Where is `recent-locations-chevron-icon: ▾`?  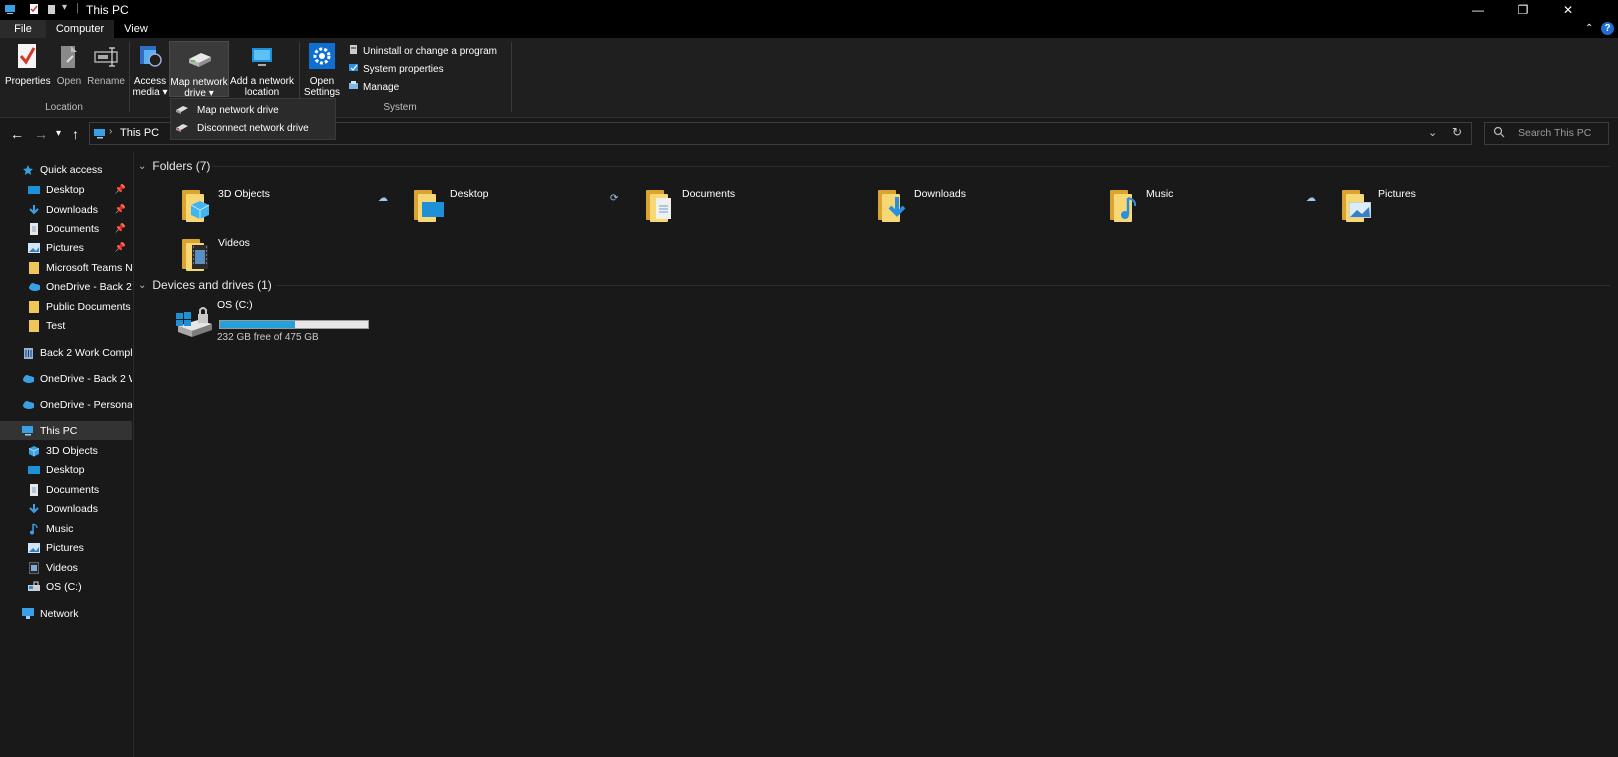
recent-locations-chevron-icon: ▾ is located at coordinates (58, 133).